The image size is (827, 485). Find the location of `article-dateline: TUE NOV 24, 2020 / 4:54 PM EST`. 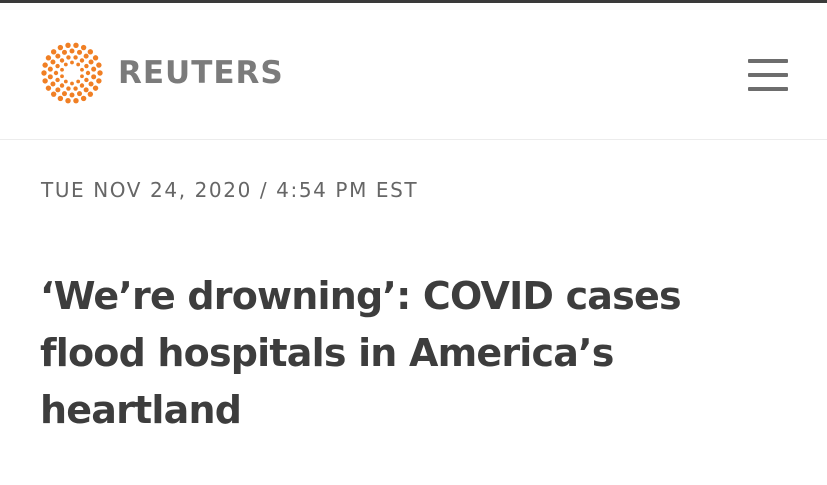

article-dateline: TUE NOV 24, 2020 / 4:54 PM EST is located at coordinates (230, 190).